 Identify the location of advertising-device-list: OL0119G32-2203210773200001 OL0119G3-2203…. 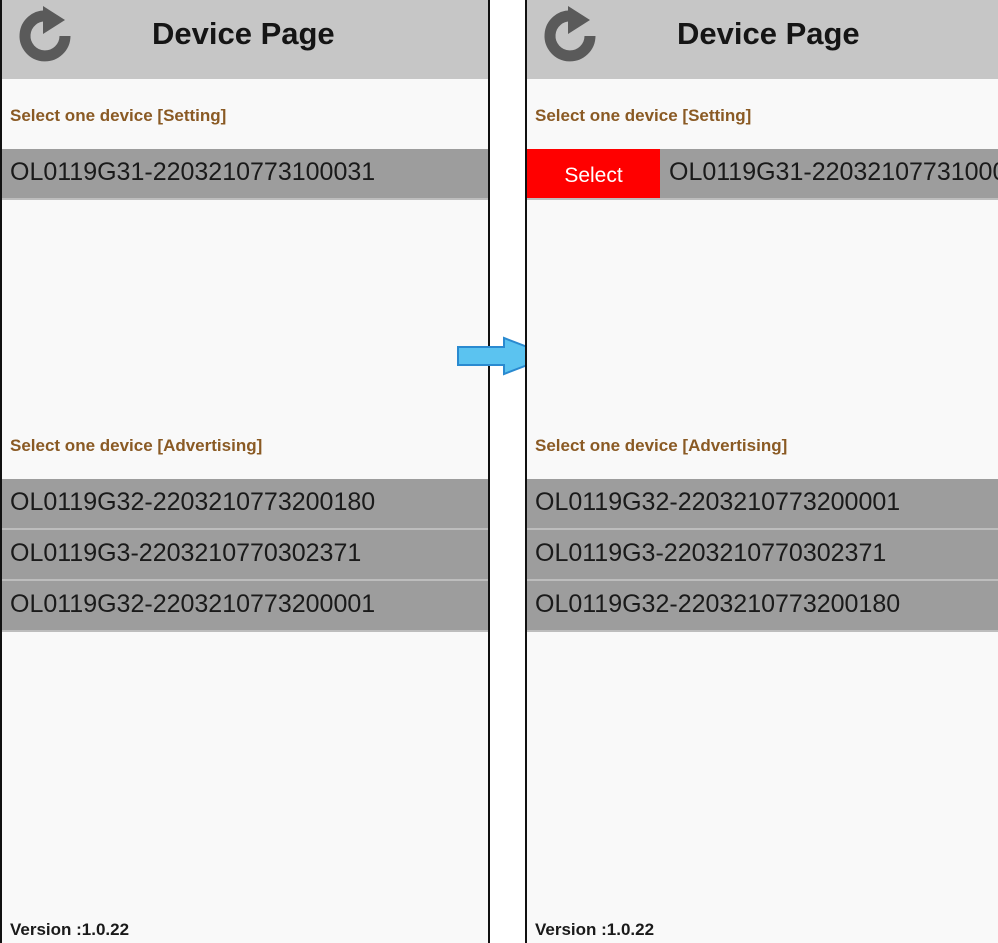
(762, 555).